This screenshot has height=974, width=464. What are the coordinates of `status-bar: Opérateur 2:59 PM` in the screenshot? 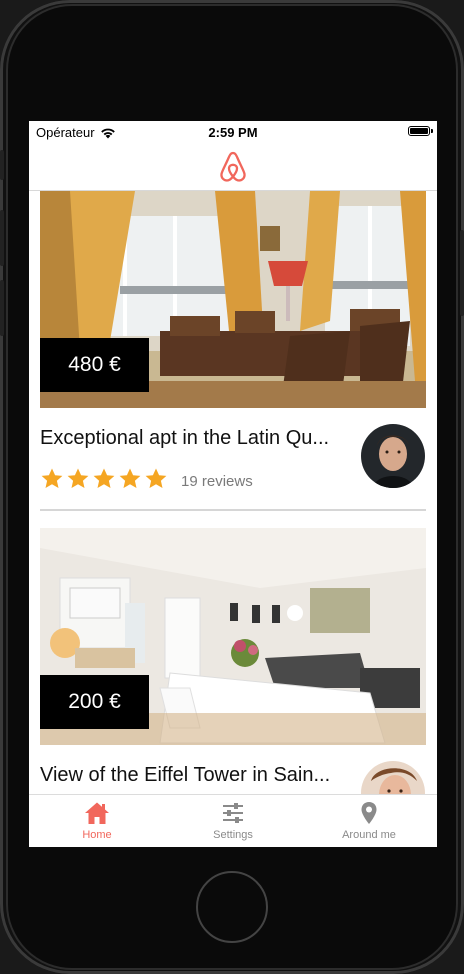 It's located at (233, 132).